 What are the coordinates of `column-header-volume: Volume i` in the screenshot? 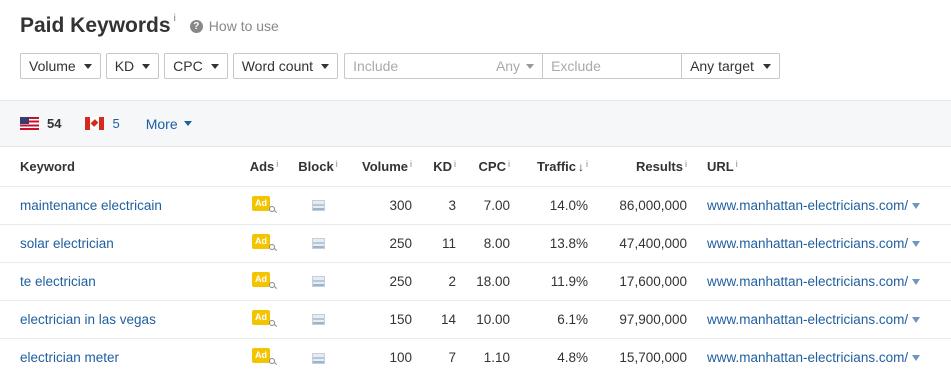 It's located at (383, 167).